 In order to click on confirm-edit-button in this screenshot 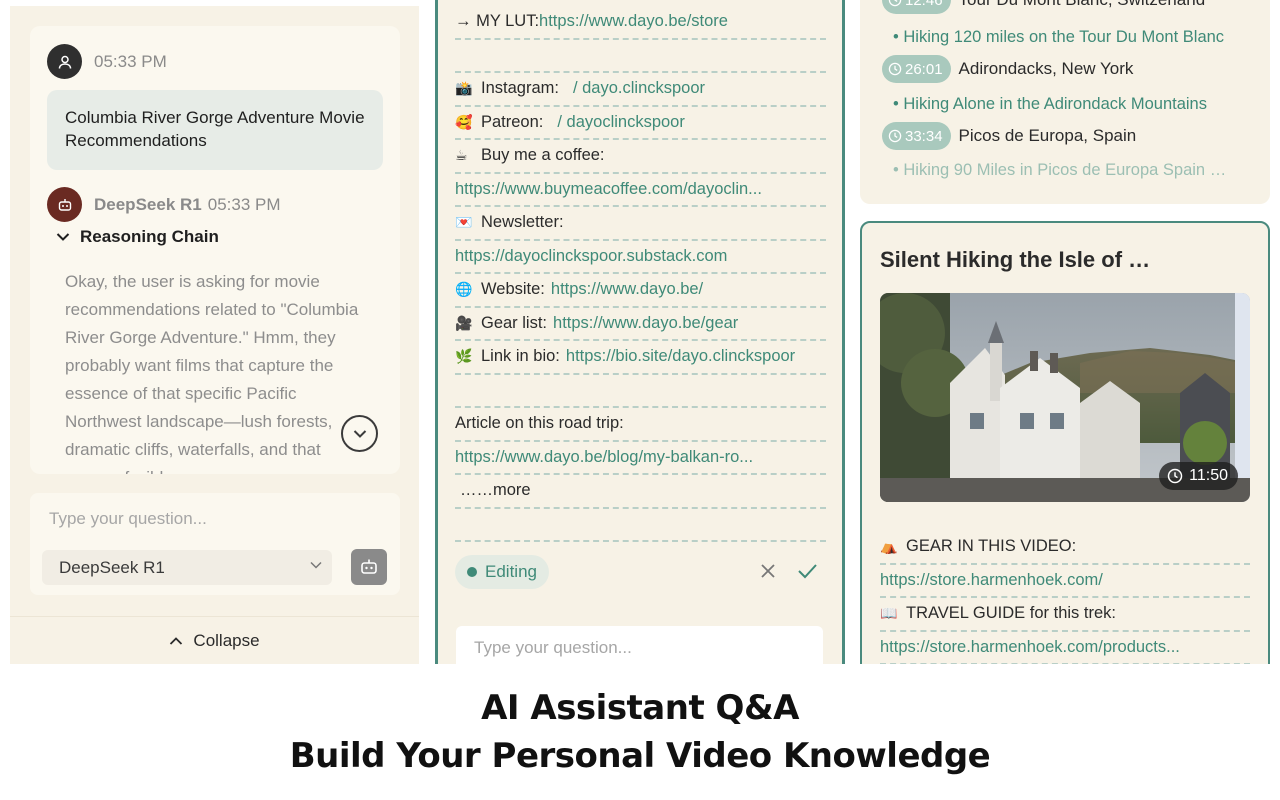, I will do `click(807, 573)`.